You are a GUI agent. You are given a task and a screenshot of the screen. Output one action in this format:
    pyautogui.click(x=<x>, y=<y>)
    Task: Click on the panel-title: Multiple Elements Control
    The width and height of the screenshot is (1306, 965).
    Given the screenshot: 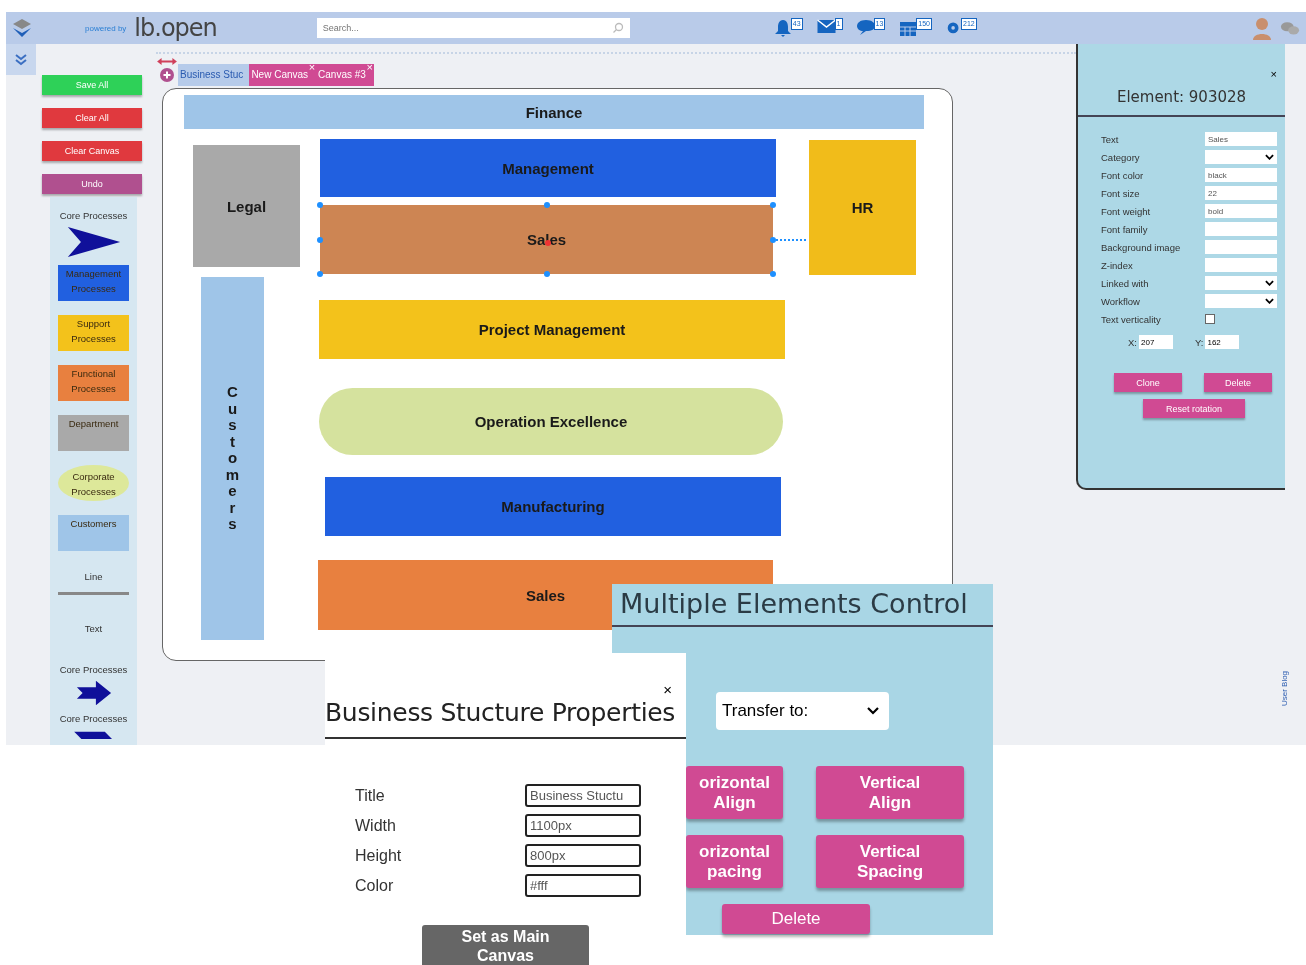 What is the action you would take?
    pyautogui.click(x=802, y=605)
    